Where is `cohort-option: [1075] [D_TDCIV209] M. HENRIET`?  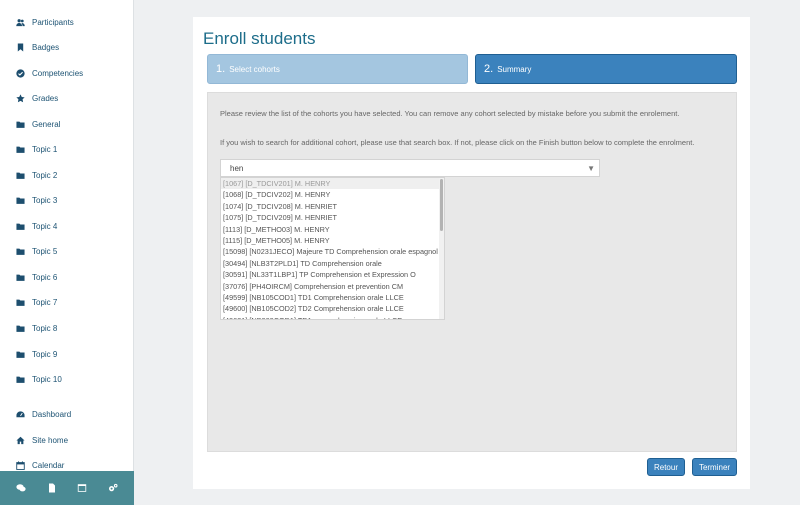 cohort-option: [1075] [D_TDCIV209] M. HENRIET is located at coordinates (332, 217).